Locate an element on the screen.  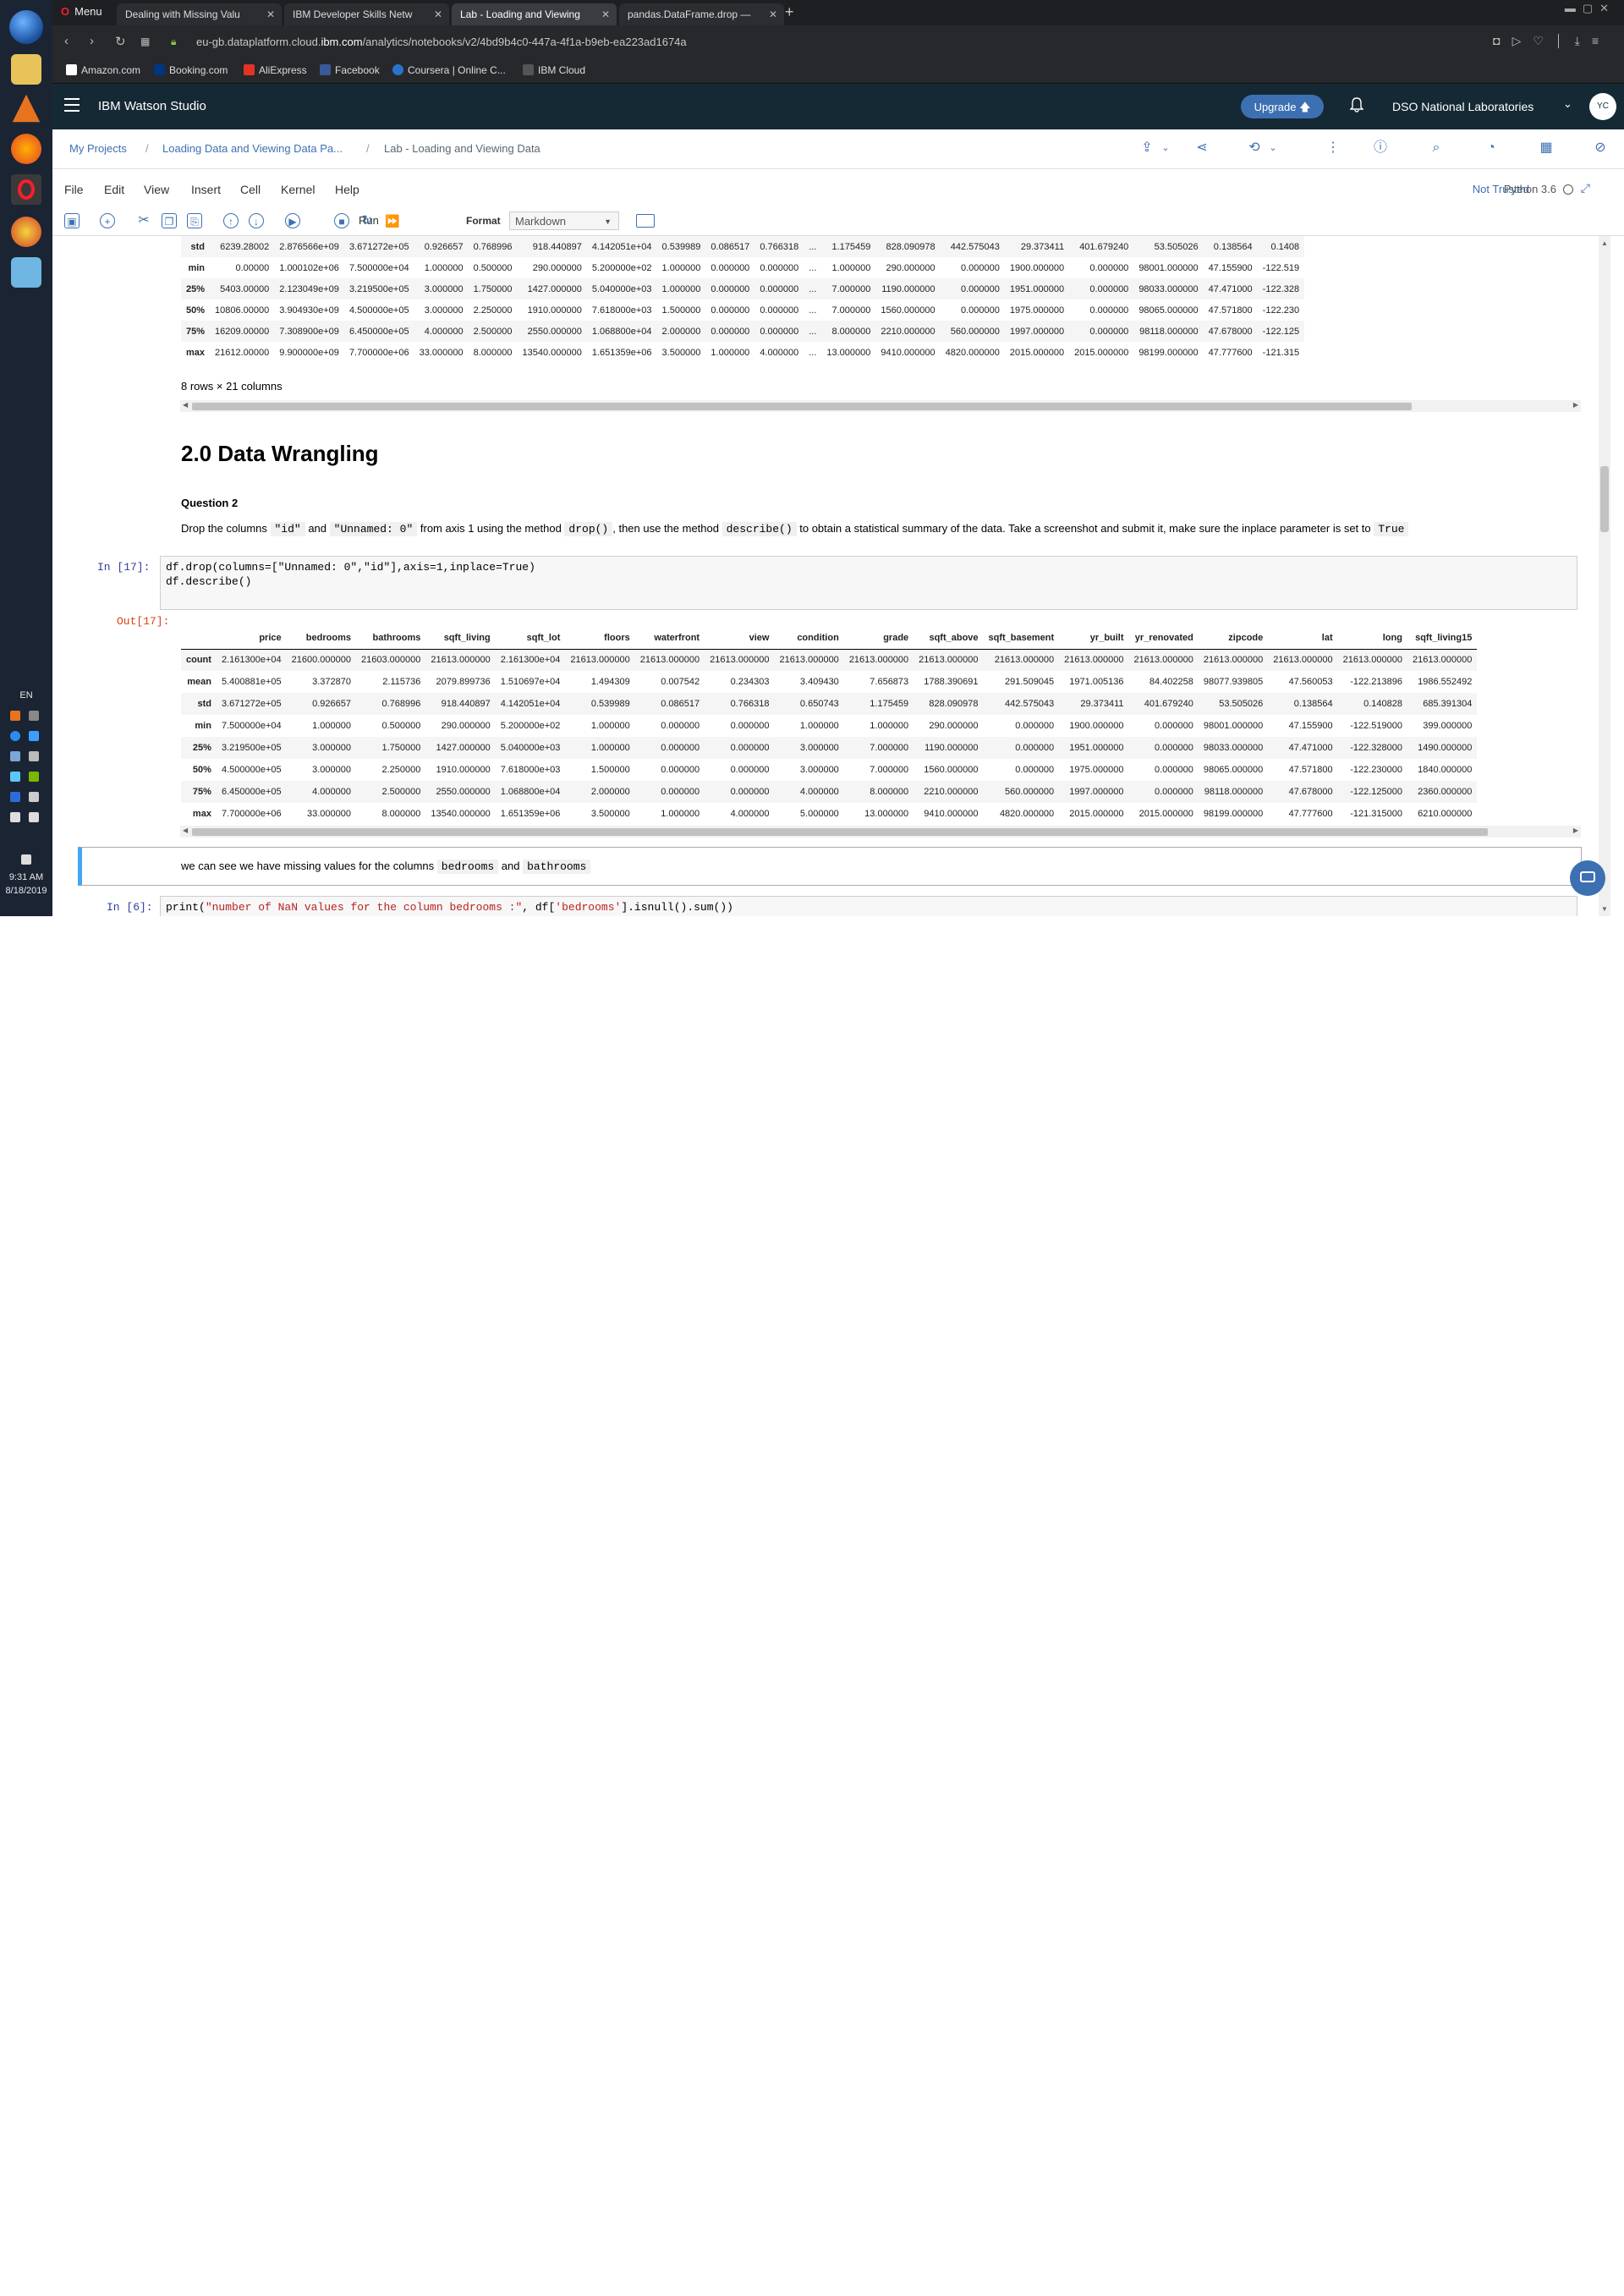
chrome-icon is located at coordinates (26, 232).